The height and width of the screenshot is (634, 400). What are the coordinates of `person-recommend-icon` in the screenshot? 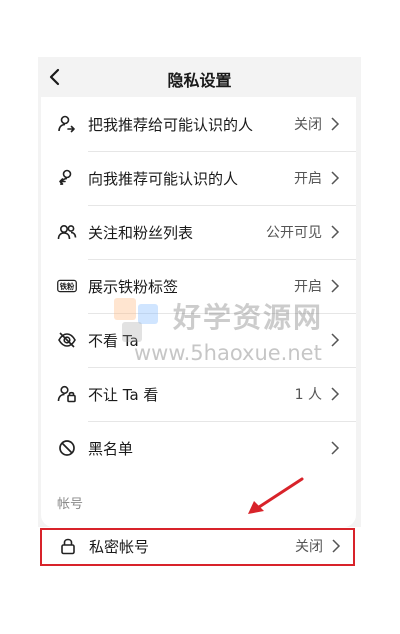 It's located at (67, 178).